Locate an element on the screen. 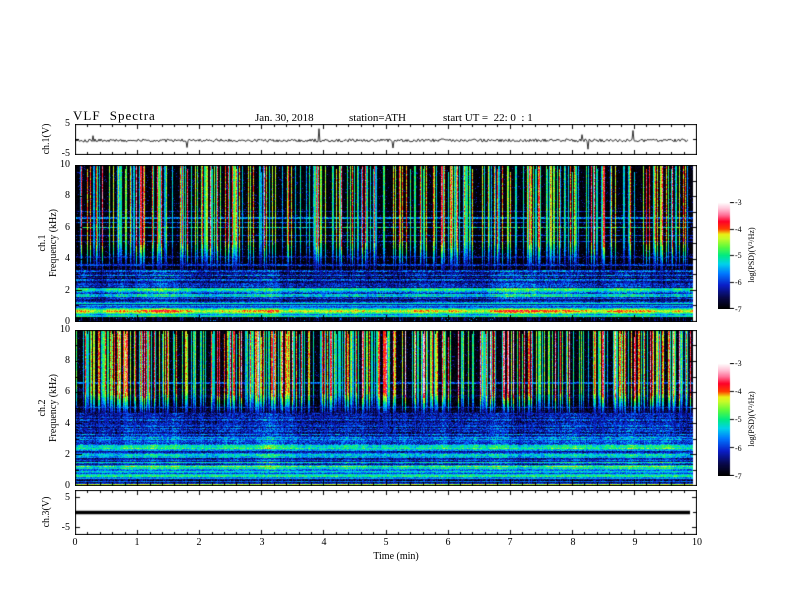 The width and height of the screenshot is (792, 612). x-tick-label: 6 is located at coordinates (448, 542).